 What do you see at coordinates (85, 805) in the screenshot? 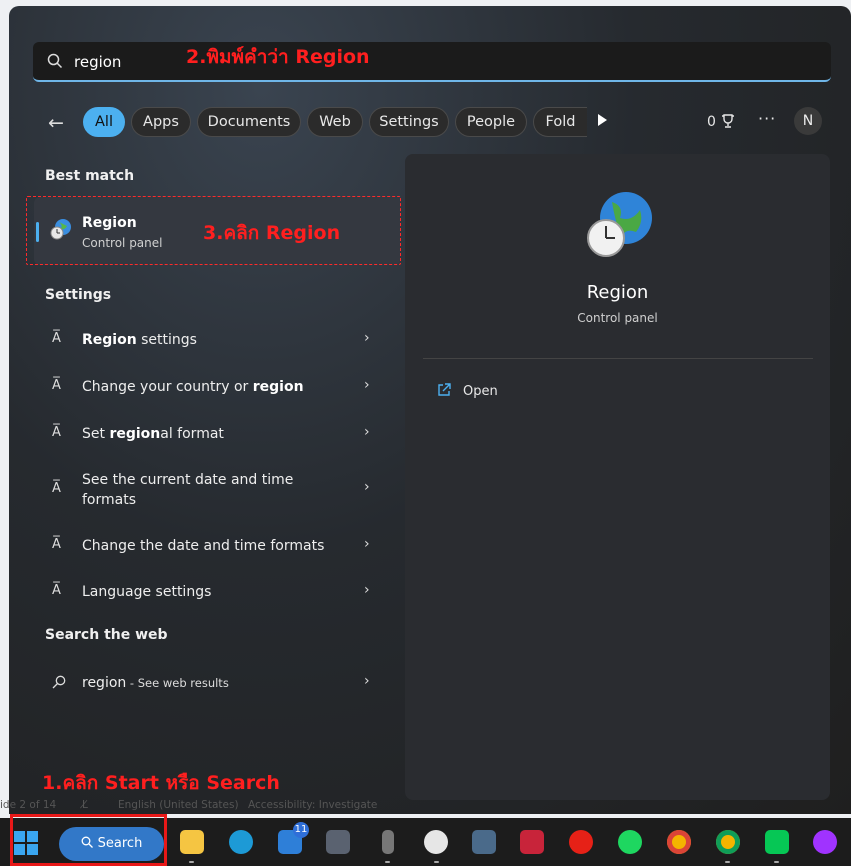
I see `spellcheck-icon: L̸` at bounding box center [85, 805].